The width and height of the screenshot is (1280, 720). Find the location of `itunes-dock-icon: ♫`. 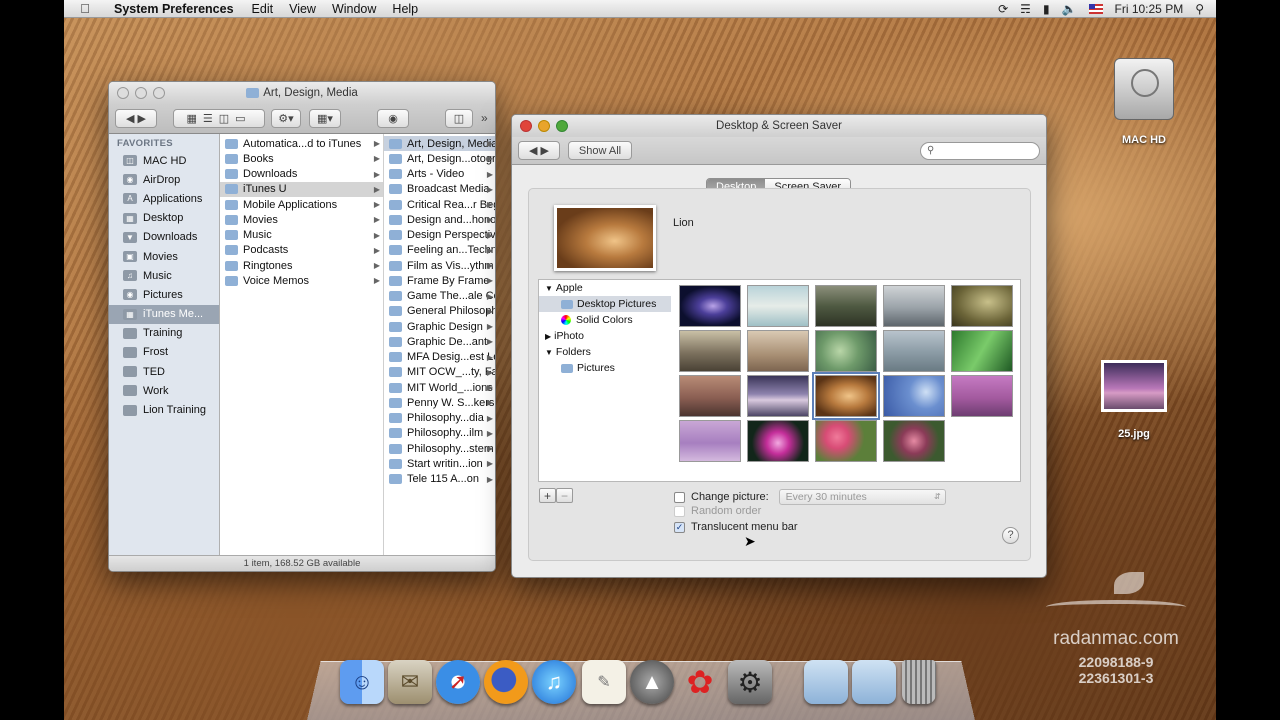

itunes-dock-icon: ♫ is located at coordinates (554, 682).